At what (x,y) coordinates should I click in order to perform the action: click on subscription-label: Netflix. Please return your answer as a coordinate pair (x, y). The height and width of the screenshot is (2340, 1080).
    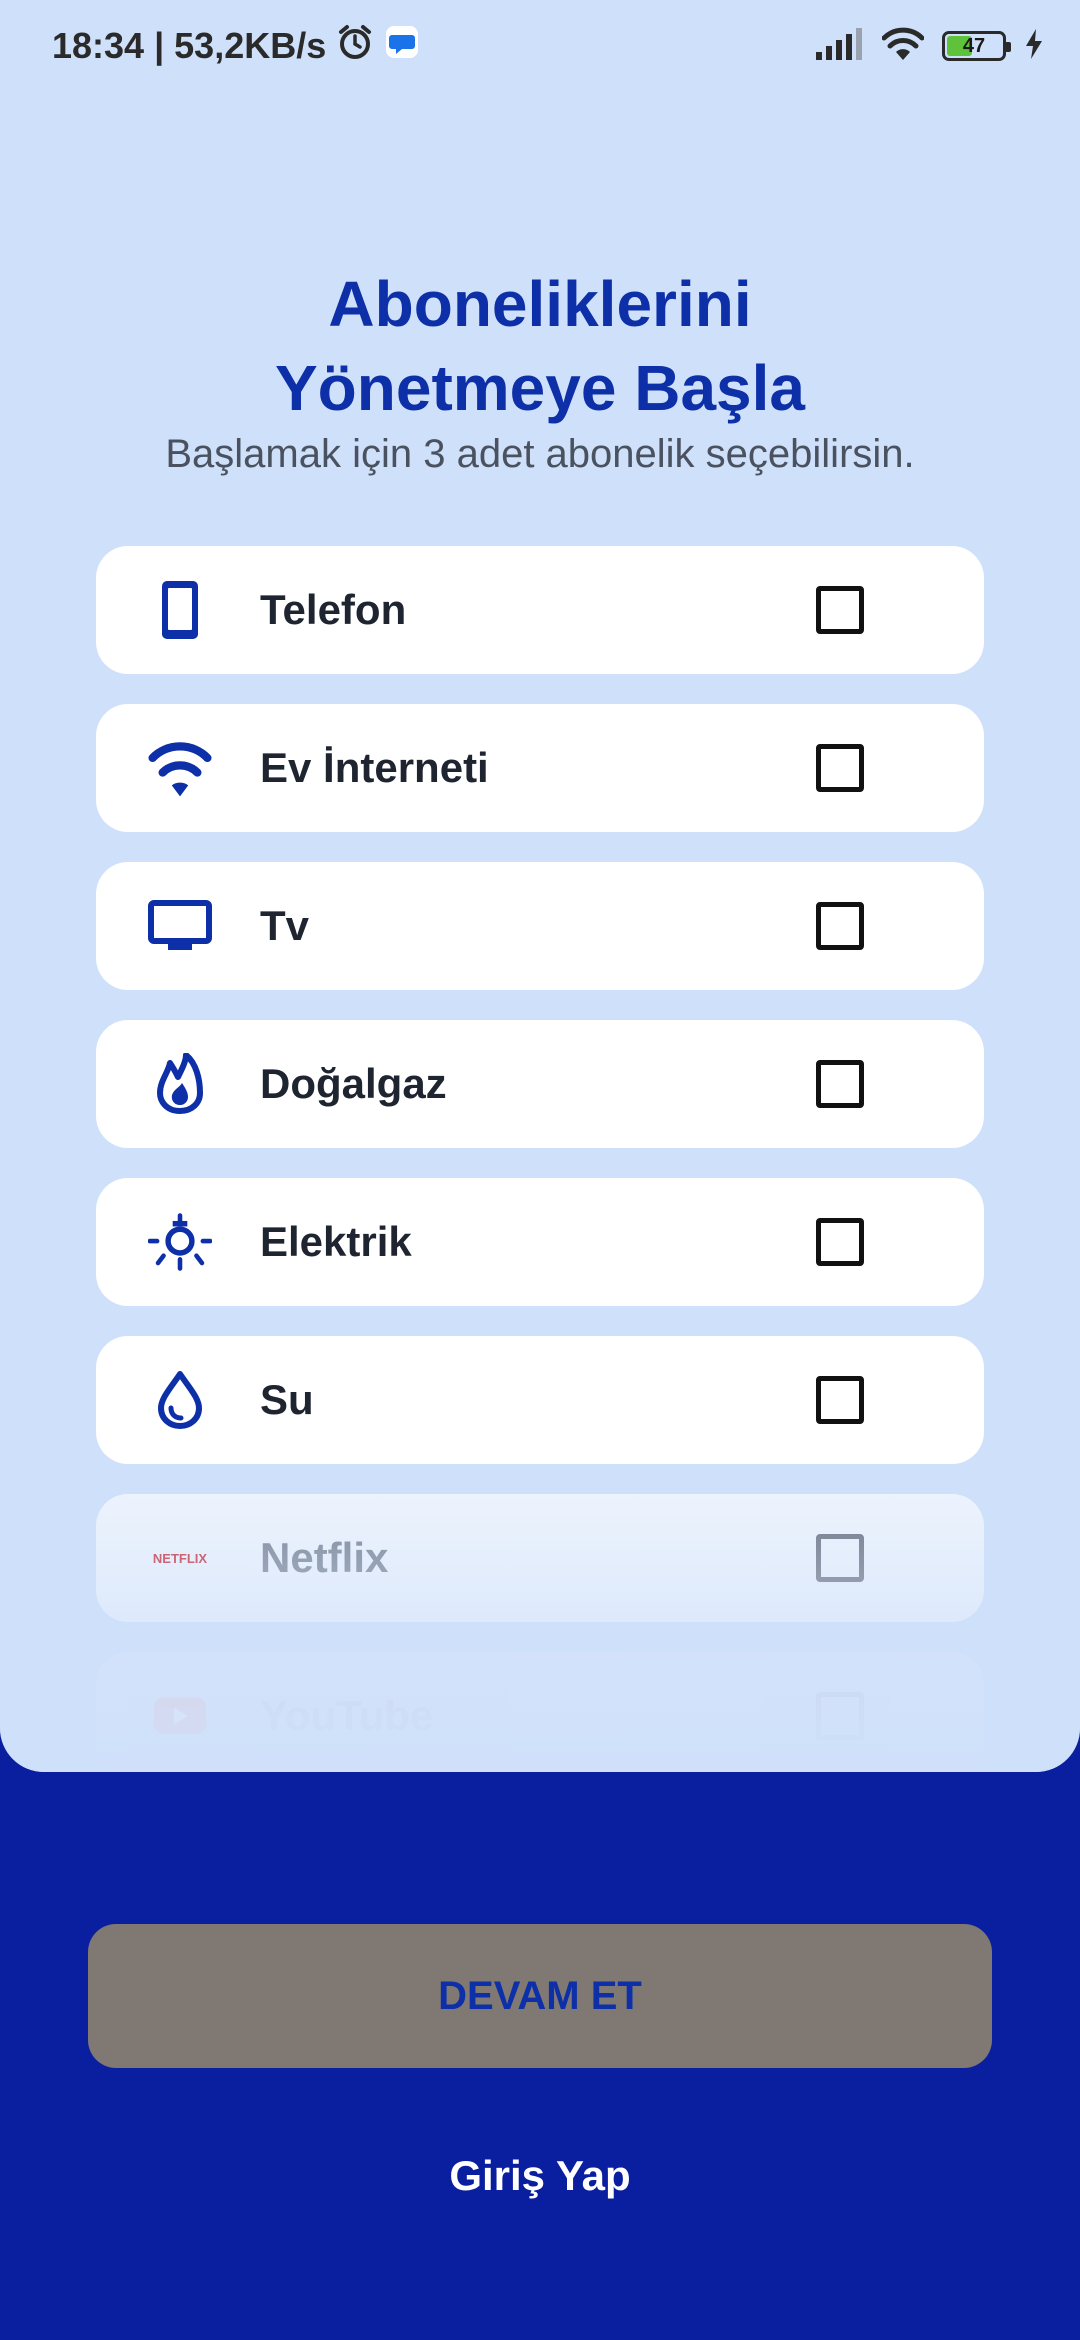
    Looking at the image, I should click on (324, 1557).